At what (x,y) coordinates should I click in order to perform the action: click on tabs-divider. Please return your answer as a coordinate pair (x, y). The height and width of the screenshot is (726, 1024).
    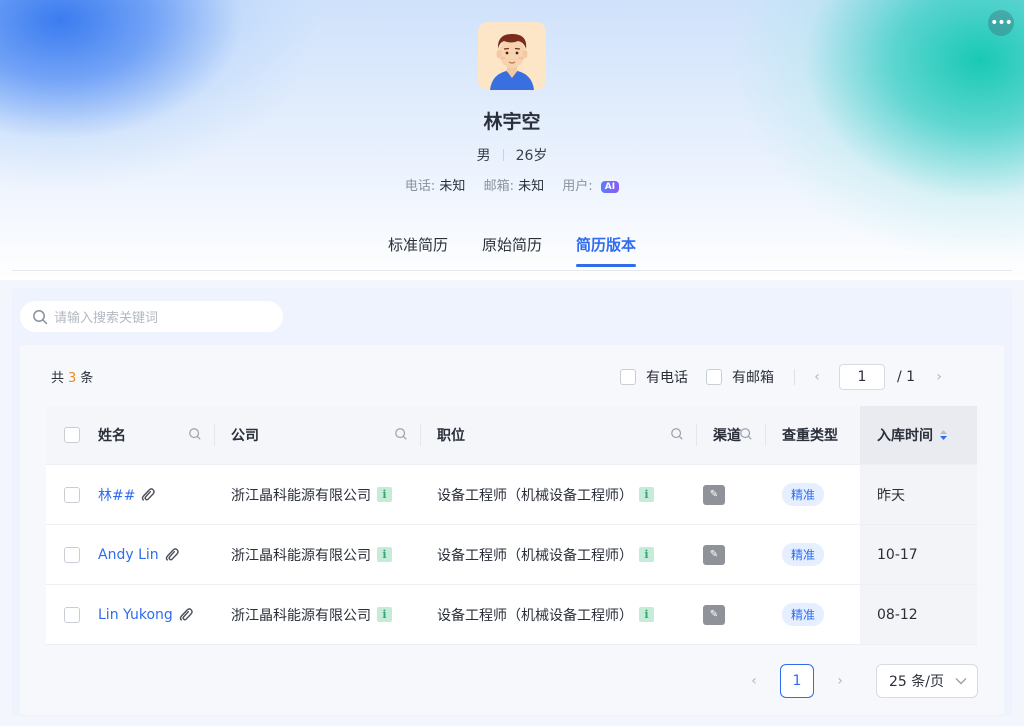
    Looking at the image, I should click on (512, 270).